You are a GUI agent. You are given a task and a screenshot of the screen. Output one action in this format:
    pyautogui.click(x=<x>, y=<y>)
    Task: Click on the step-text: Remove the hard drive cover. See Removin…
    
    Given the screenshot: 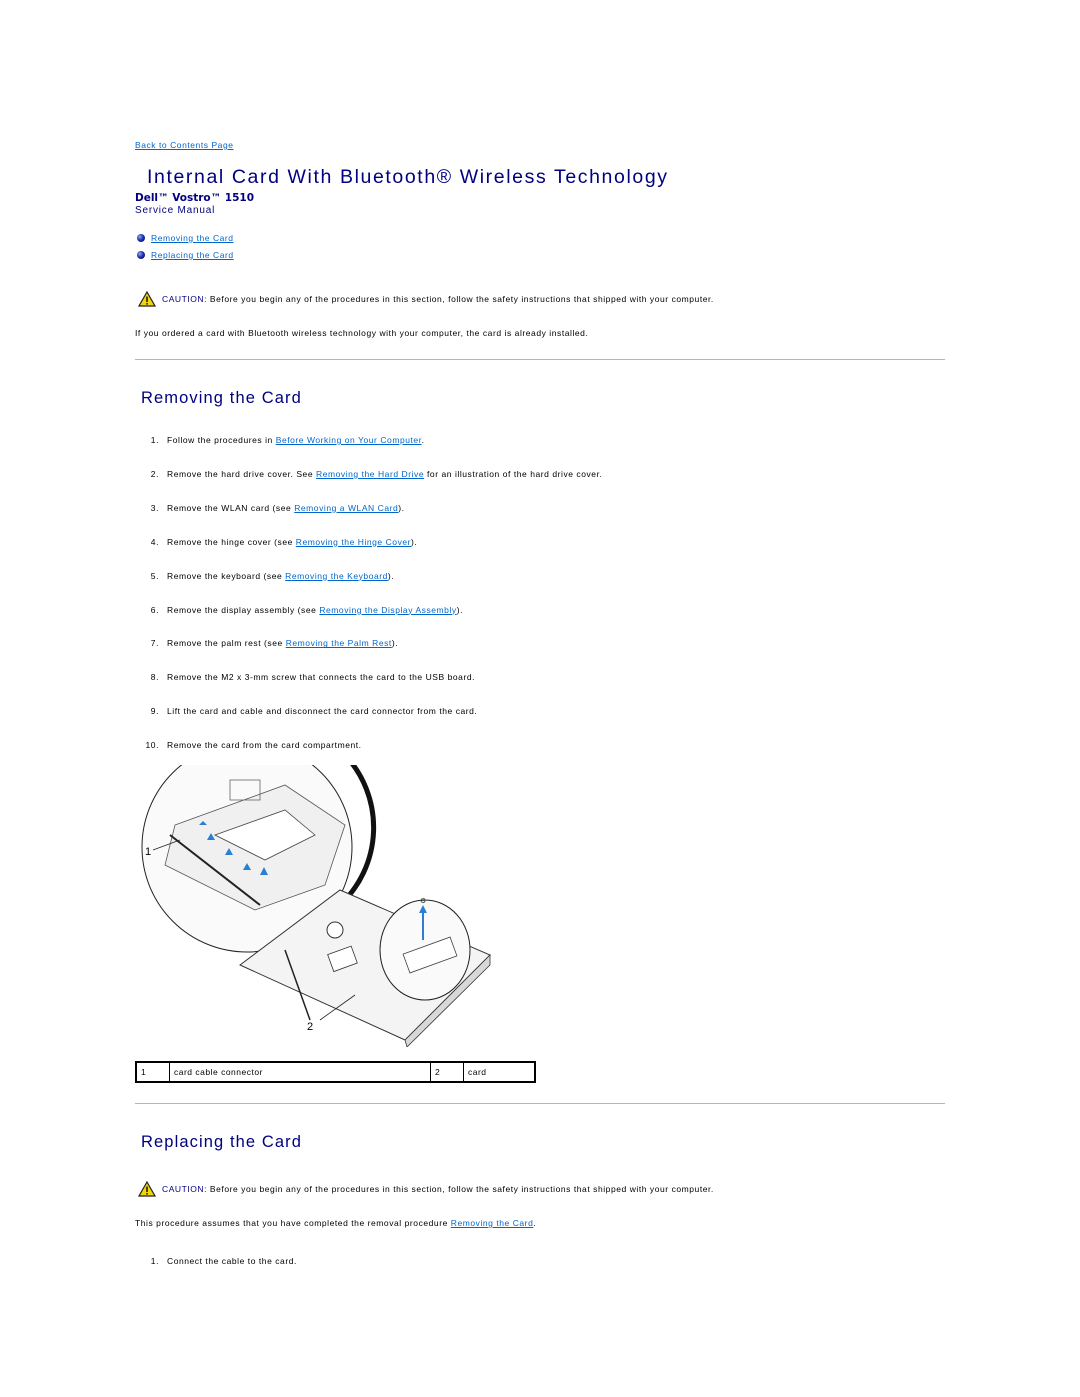 What is the action you would take?
    pyautogui.click(x=384, y=474)
    